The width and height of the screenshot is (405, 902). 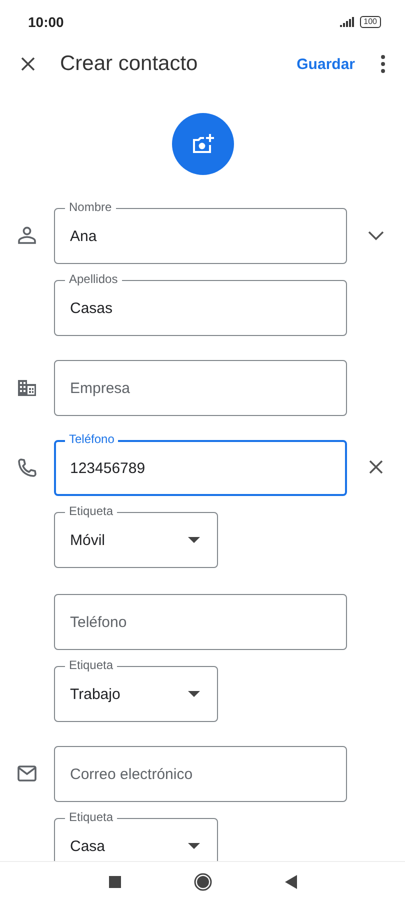 I want to click on text-field: Correo electrónico, so click(x=200, y=774).